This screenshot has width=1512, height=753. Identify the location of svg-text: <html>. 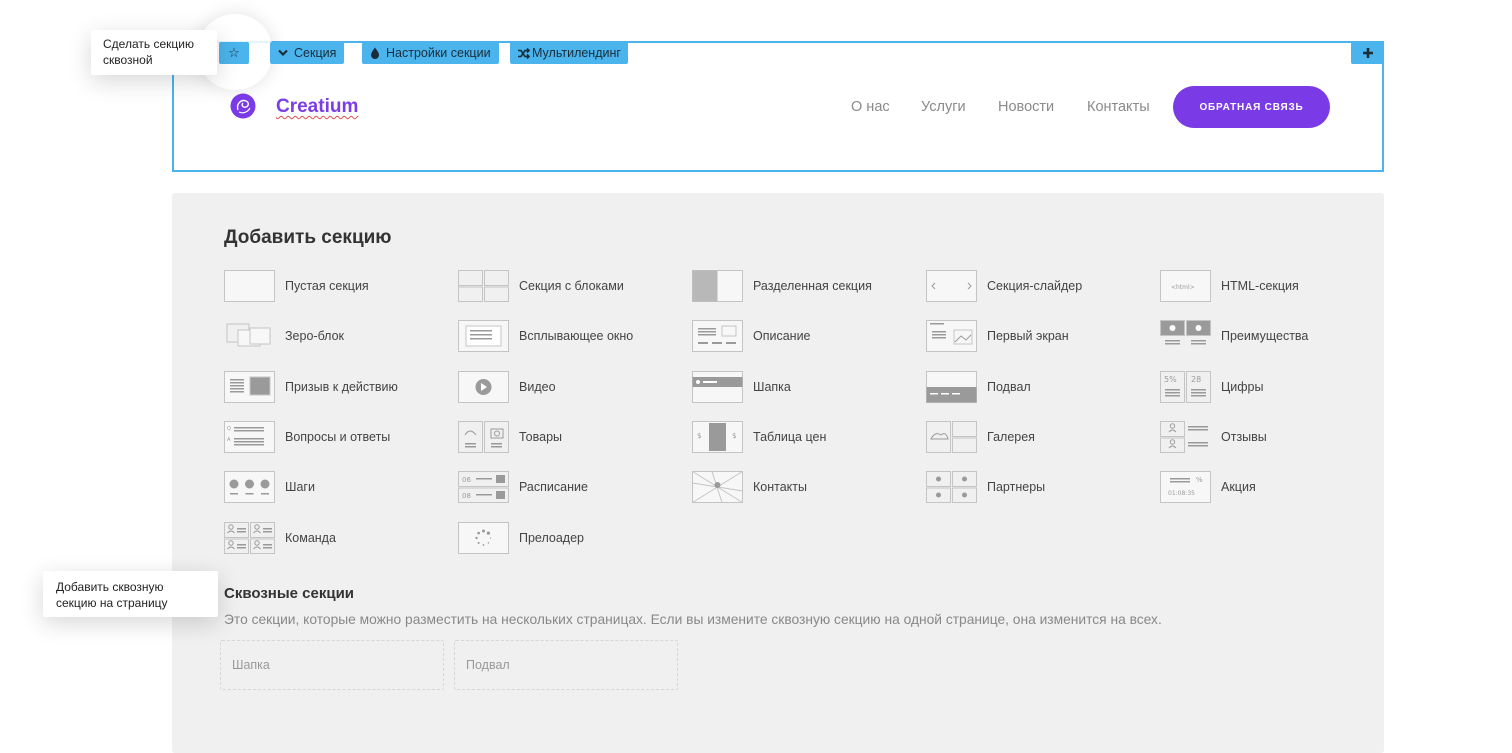
(1183, 287).